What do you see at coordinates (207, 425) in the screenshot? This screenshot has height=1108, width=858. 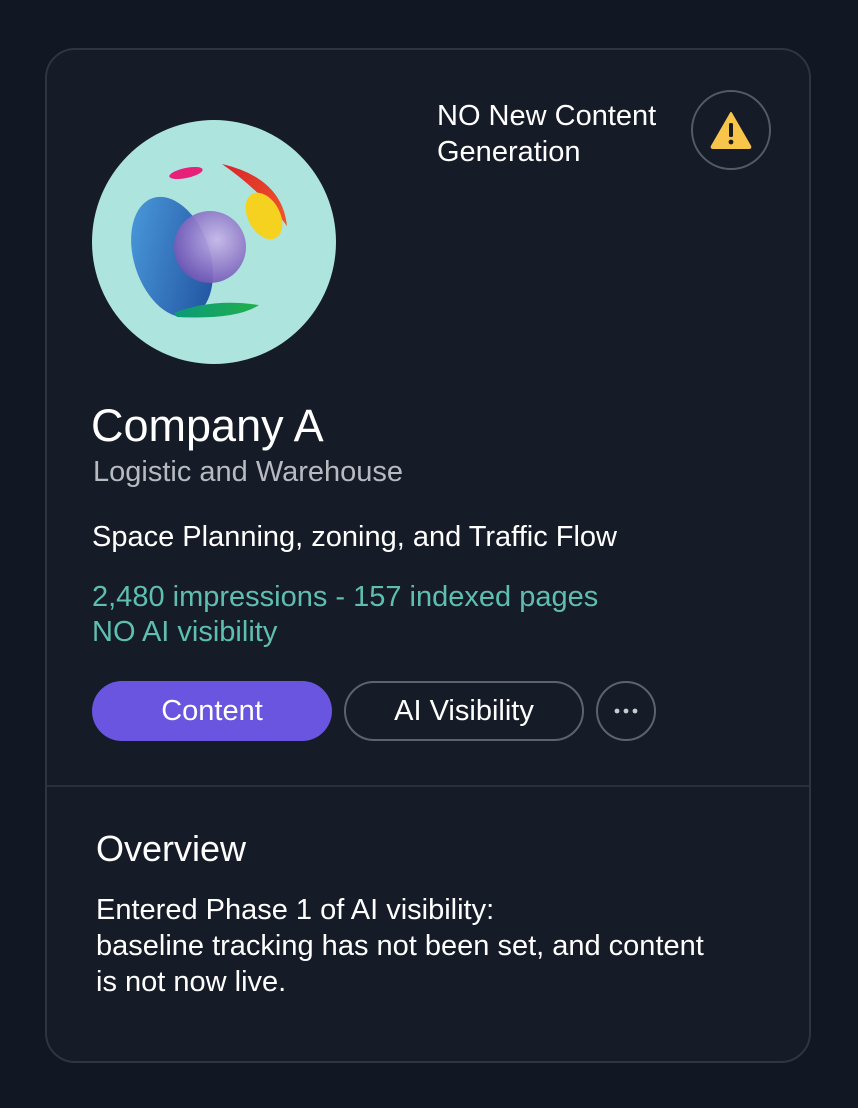 I see `company-name: Company A` at bounding box center [207, 425].